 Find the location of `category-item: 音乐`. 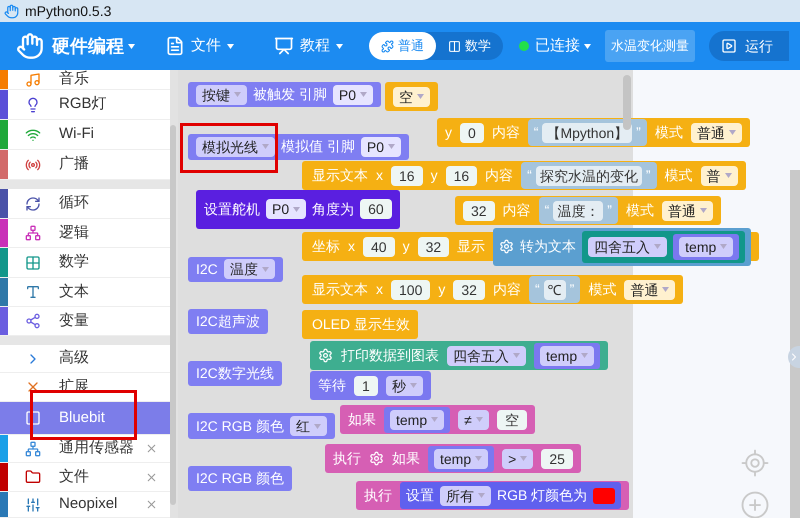

category-item: 音乐 is located at coordinates (85, 80).